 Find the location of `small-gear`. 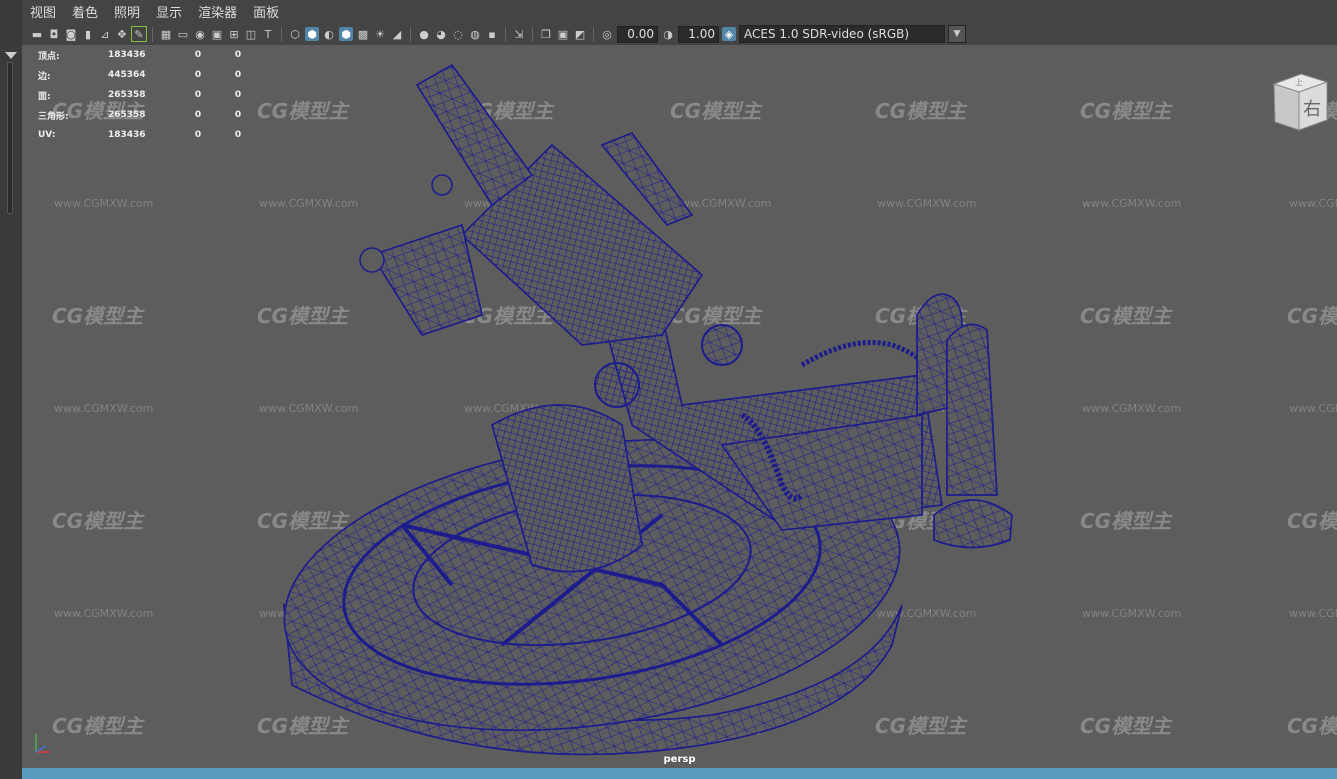

small-gear is located at coordinates (722, 345).